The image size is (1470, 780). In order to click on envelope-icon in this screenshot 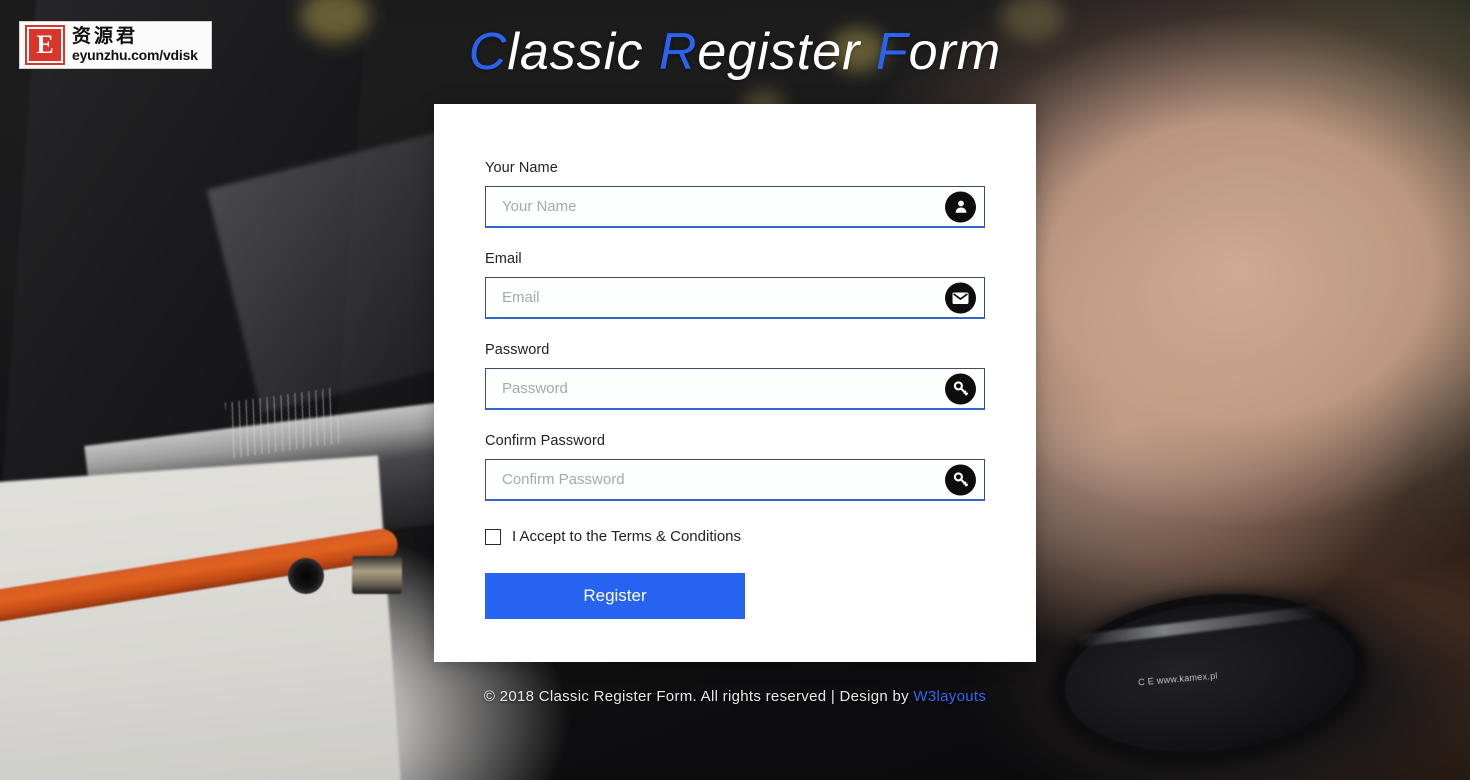, I will do `click(960, 297)`.